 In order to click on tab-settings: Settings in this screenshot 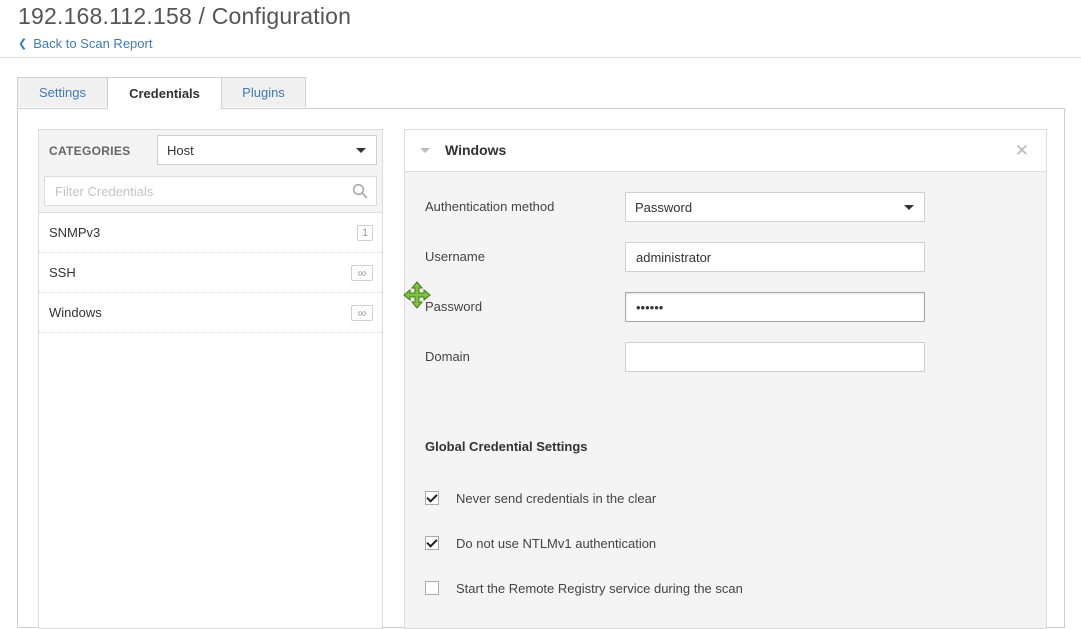, I will do `click(62, 92)`.